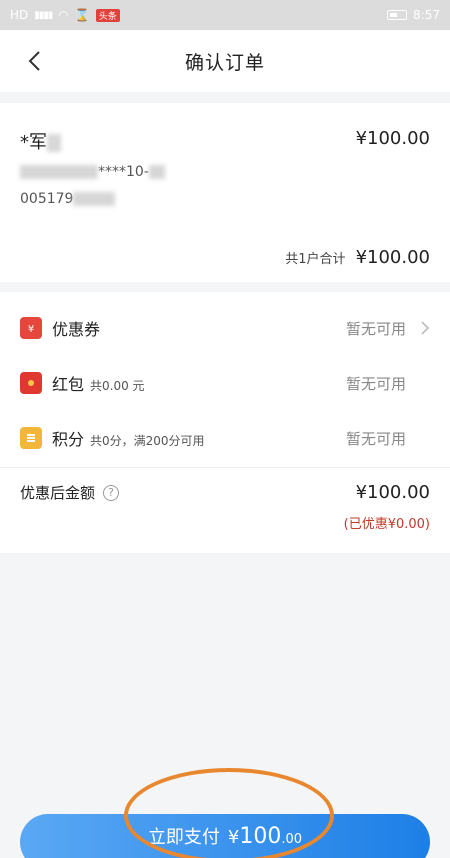 The height and width of the screenshot is (858, 450). Describe the element at coordinates (375, 383) in the screenshot. I see `red-packet-value: 暂无可用` at that location.